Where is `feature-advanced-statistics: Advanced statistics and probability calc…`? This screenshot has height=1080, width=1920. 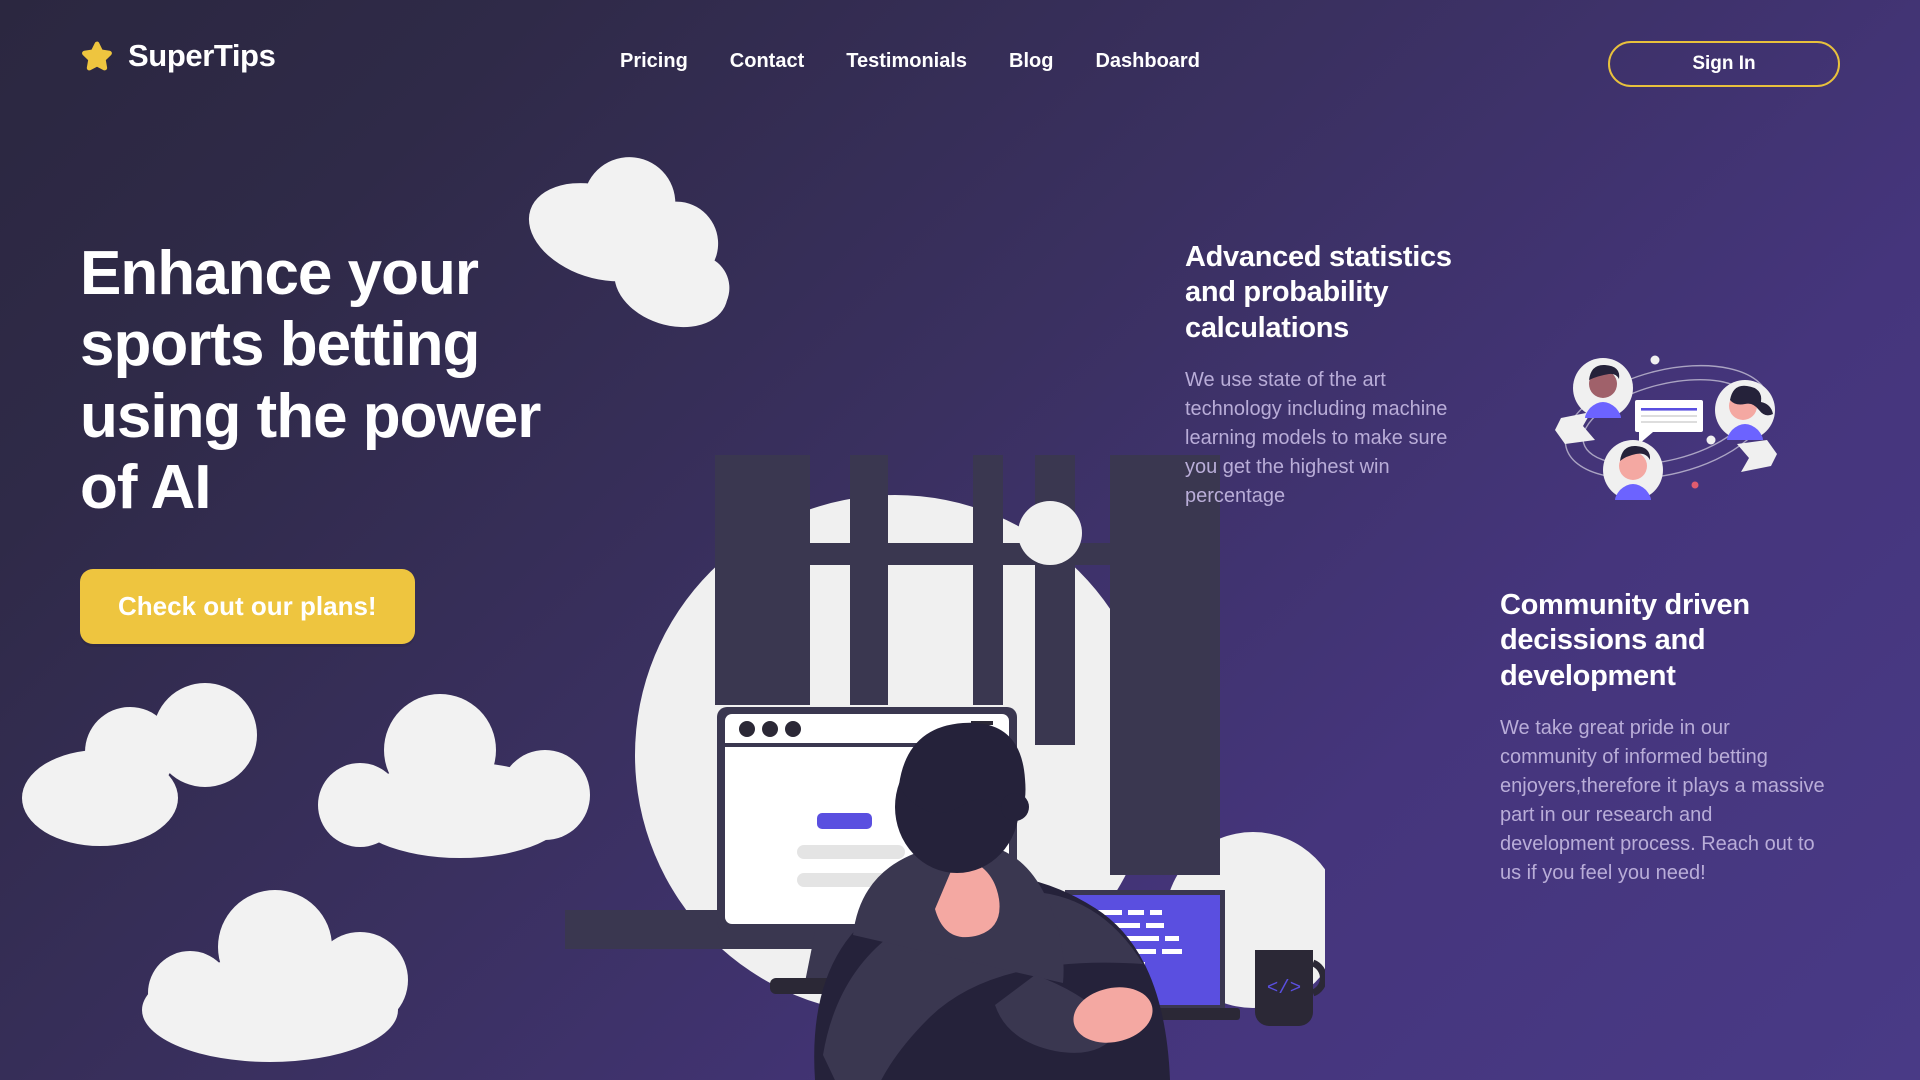
feature-advanced-statistics: Advanced statistics and probability calc… is located at coordinates (1333, 375).